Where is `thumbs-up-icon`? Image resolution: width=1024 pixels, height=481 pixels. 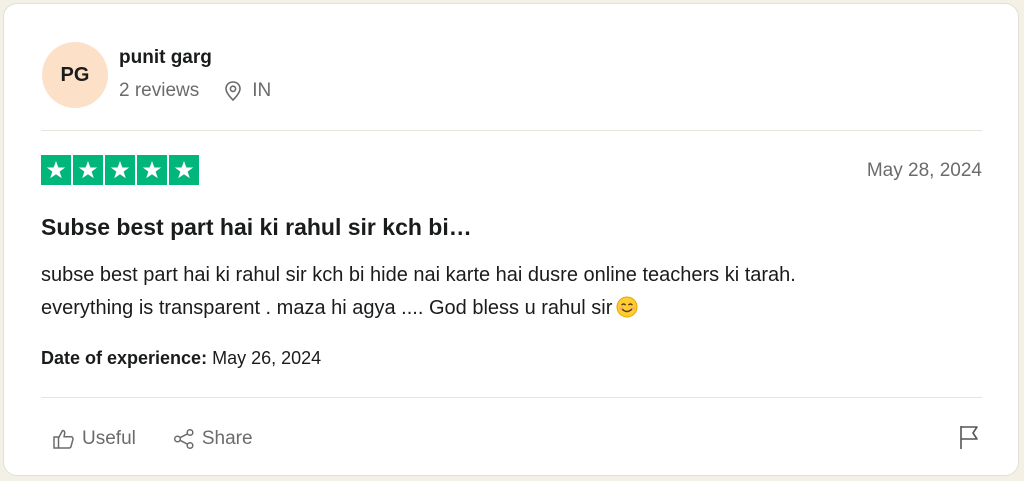 thumbs-up-icon is located at coordinates (64, 439).